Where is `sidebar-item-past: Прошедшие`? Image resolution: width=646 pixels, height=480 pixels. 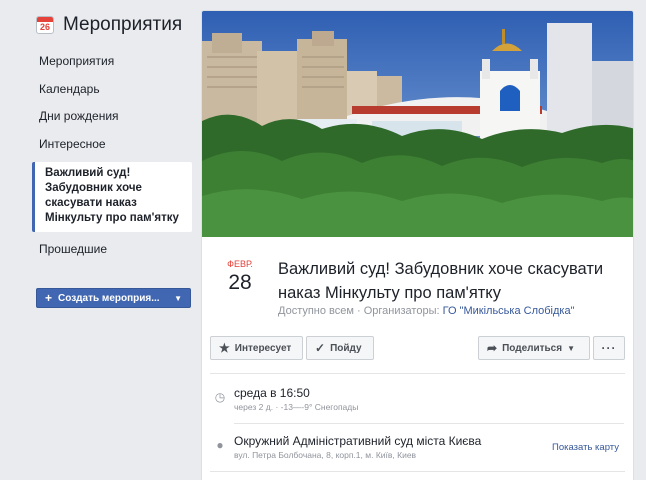
sidebar-item-past: Прошедшие is located at coordinates (112, 252).